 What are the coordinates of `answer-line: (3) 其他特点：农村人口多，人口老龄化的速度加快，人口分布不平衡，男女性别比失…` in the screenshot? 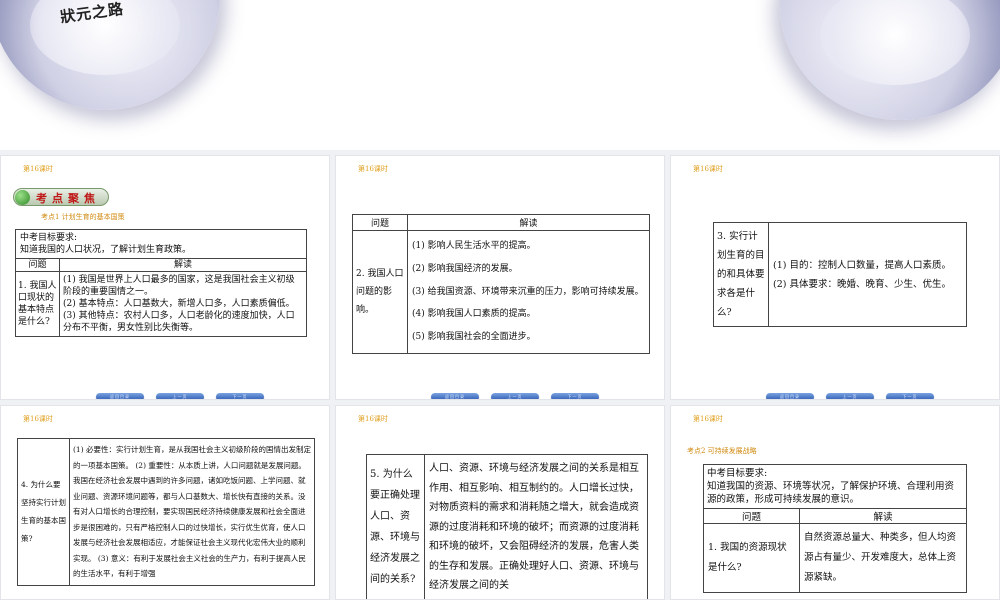 It's located at (179, 322).